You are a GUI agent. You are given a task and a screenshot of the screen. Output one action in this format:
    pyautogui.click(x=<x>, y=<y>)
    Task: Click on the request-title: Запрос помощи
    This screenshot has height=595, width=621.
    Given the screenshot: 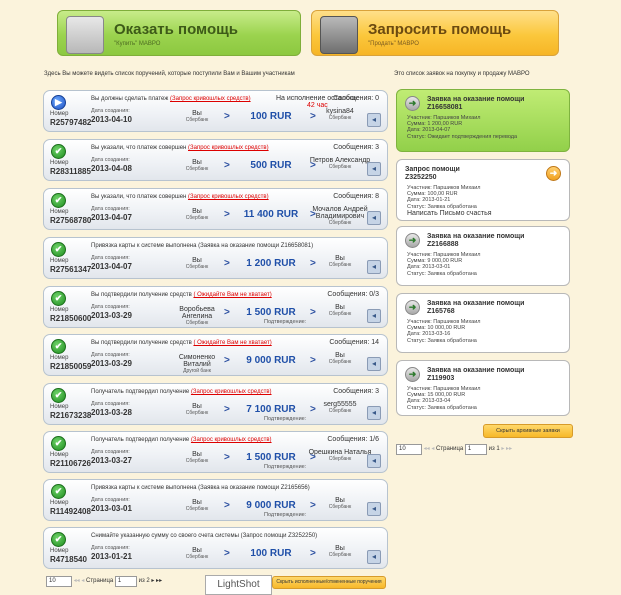 What is the action you would take?
    pyautogui.click(x=432, y=169)
    